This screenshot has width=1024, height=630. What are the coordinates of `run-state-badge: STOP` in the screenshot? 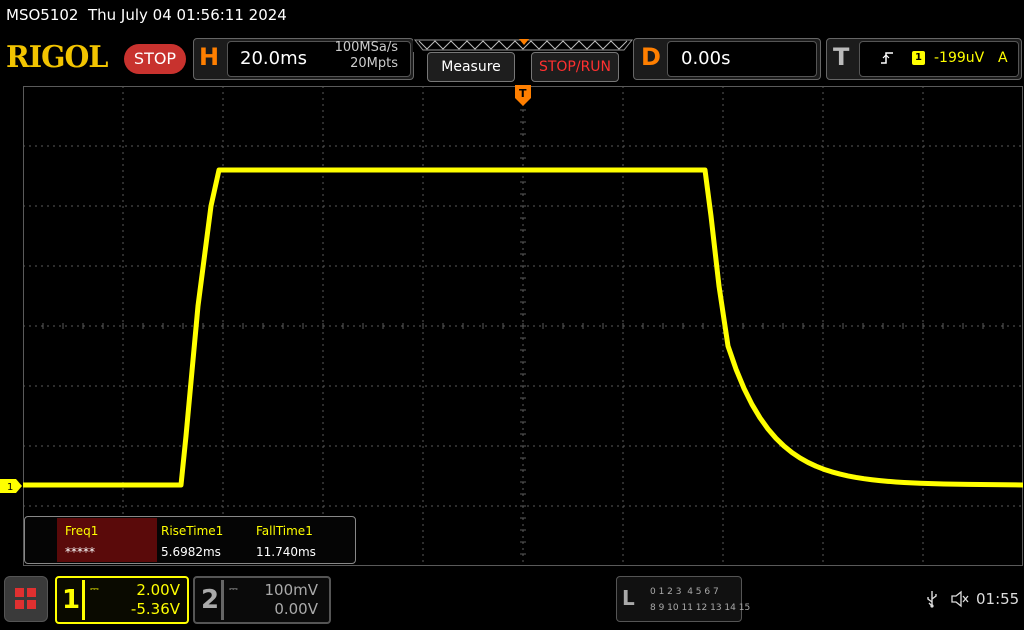 It's located at (155, 59).